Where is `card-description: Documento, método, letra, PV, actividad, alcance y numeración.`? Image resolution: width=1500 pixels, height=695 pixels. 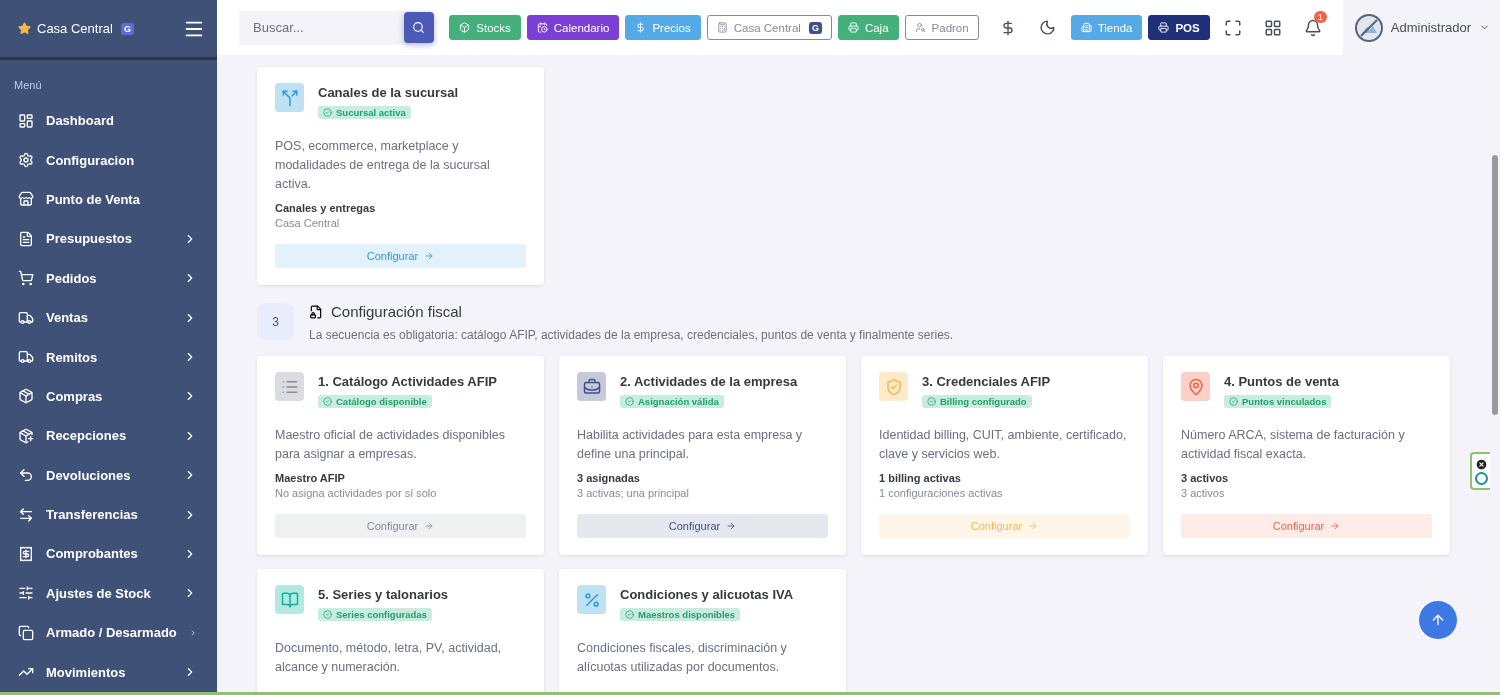
card-description: Documento, método, letra, PV, actividad, alcance y numeración. is located at coordinates (389, 658).